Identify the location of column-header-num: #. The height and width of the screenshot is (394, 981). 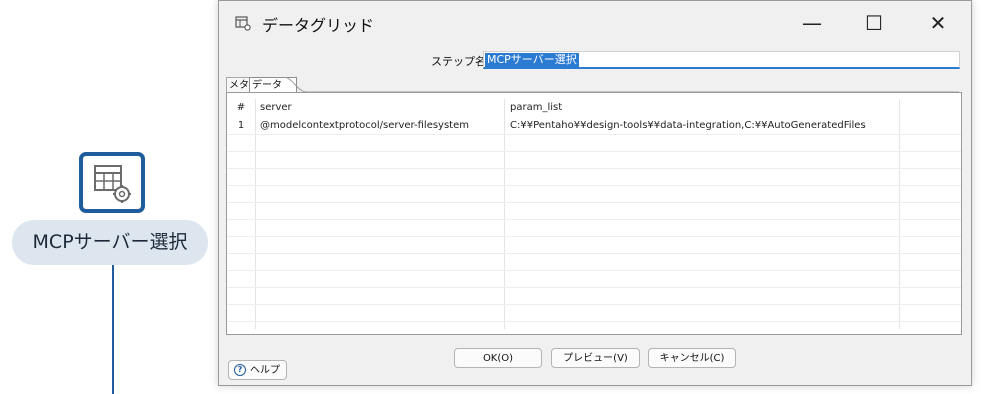
(241, 107).